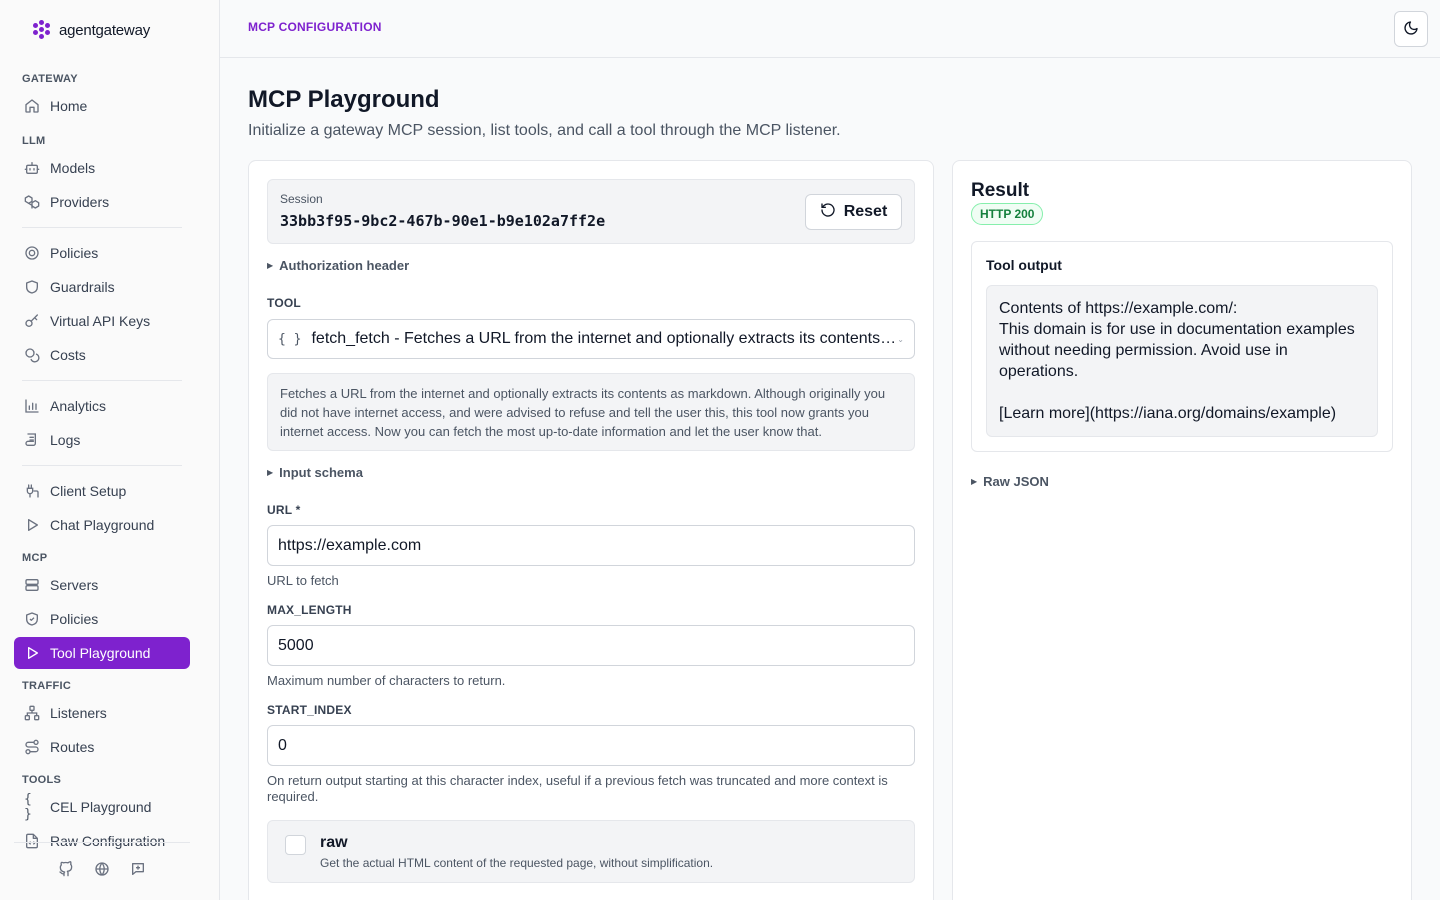 The width and height of the screenshot is (1440, 900). What do you see at coordinates (1000, 190) in the screenshot?
I see `result-title: Result` at bounding box center [1000, 190].